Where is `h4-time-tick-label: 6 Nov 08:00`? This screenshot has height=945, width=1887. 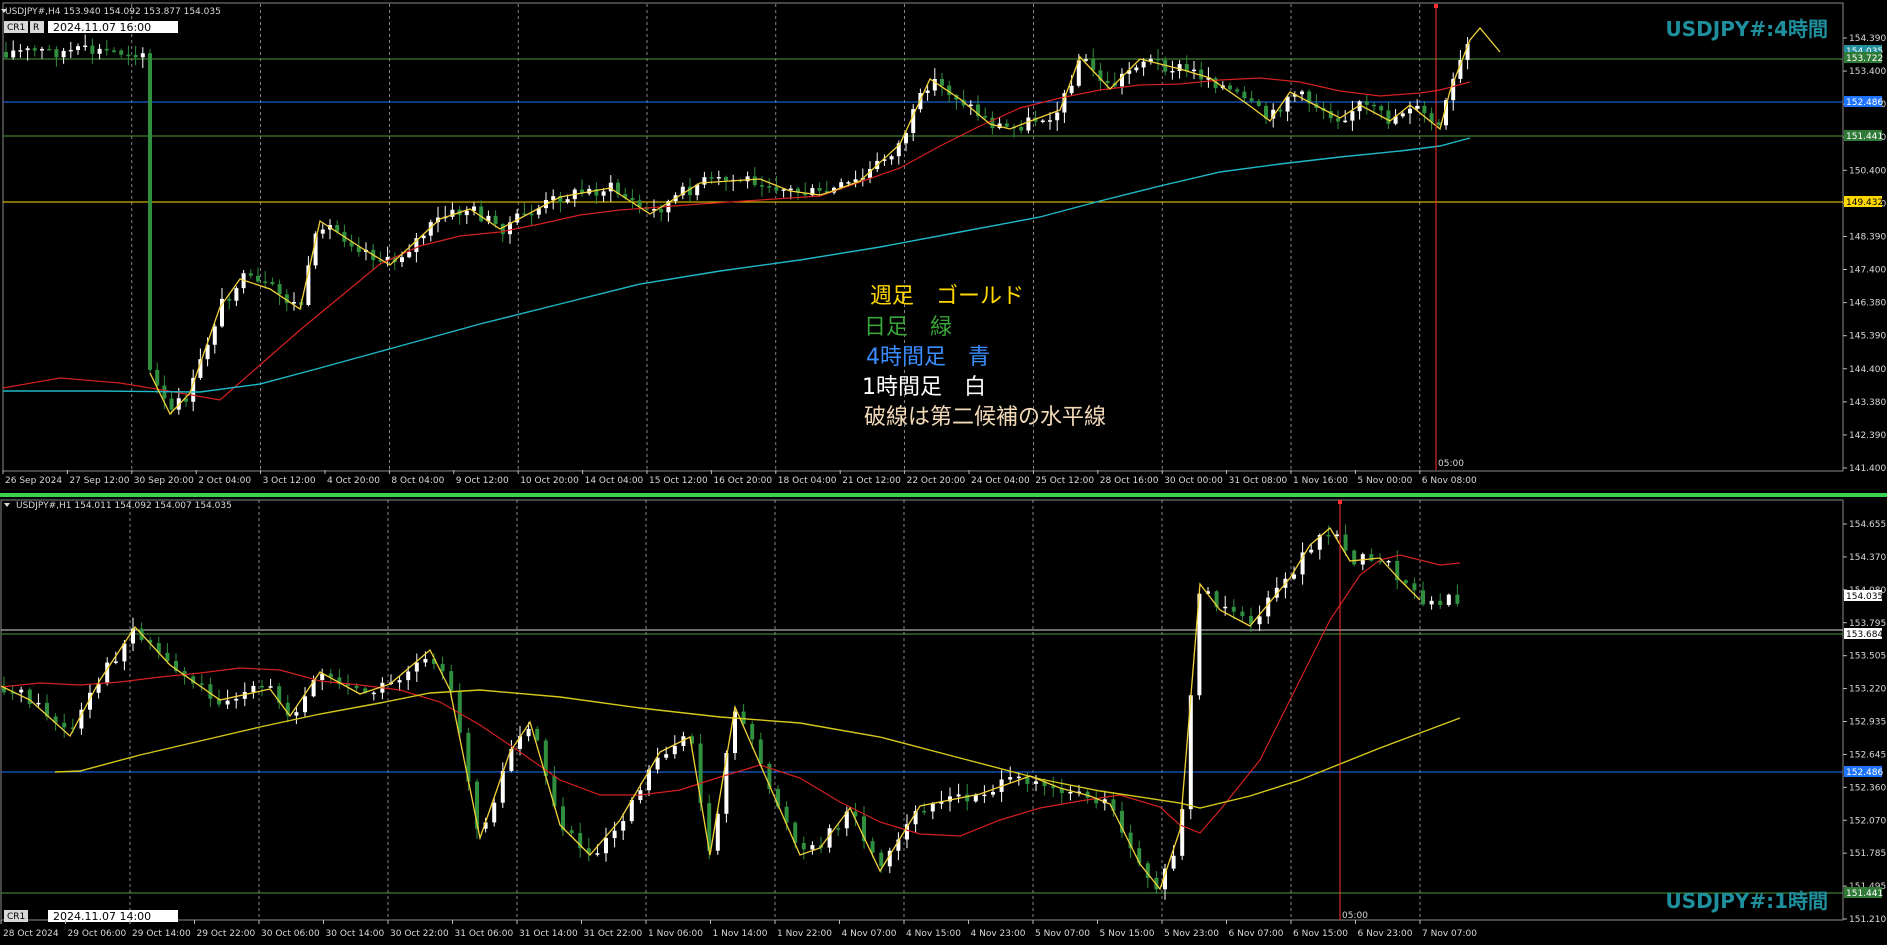
h4-time-tick-label: 6 Nov 08:00 is located at coordinates (1449, 481).